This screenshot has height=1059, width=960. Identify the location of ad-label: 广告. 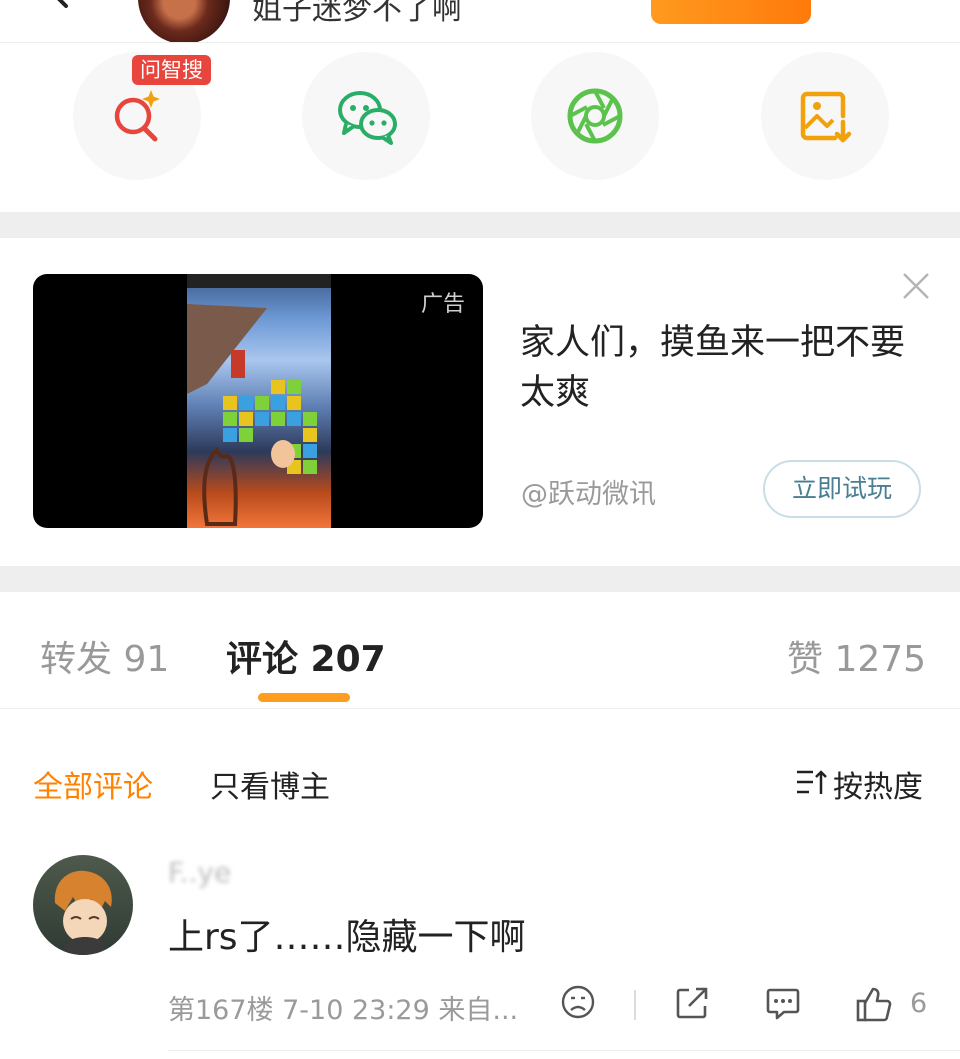
(442, 304).